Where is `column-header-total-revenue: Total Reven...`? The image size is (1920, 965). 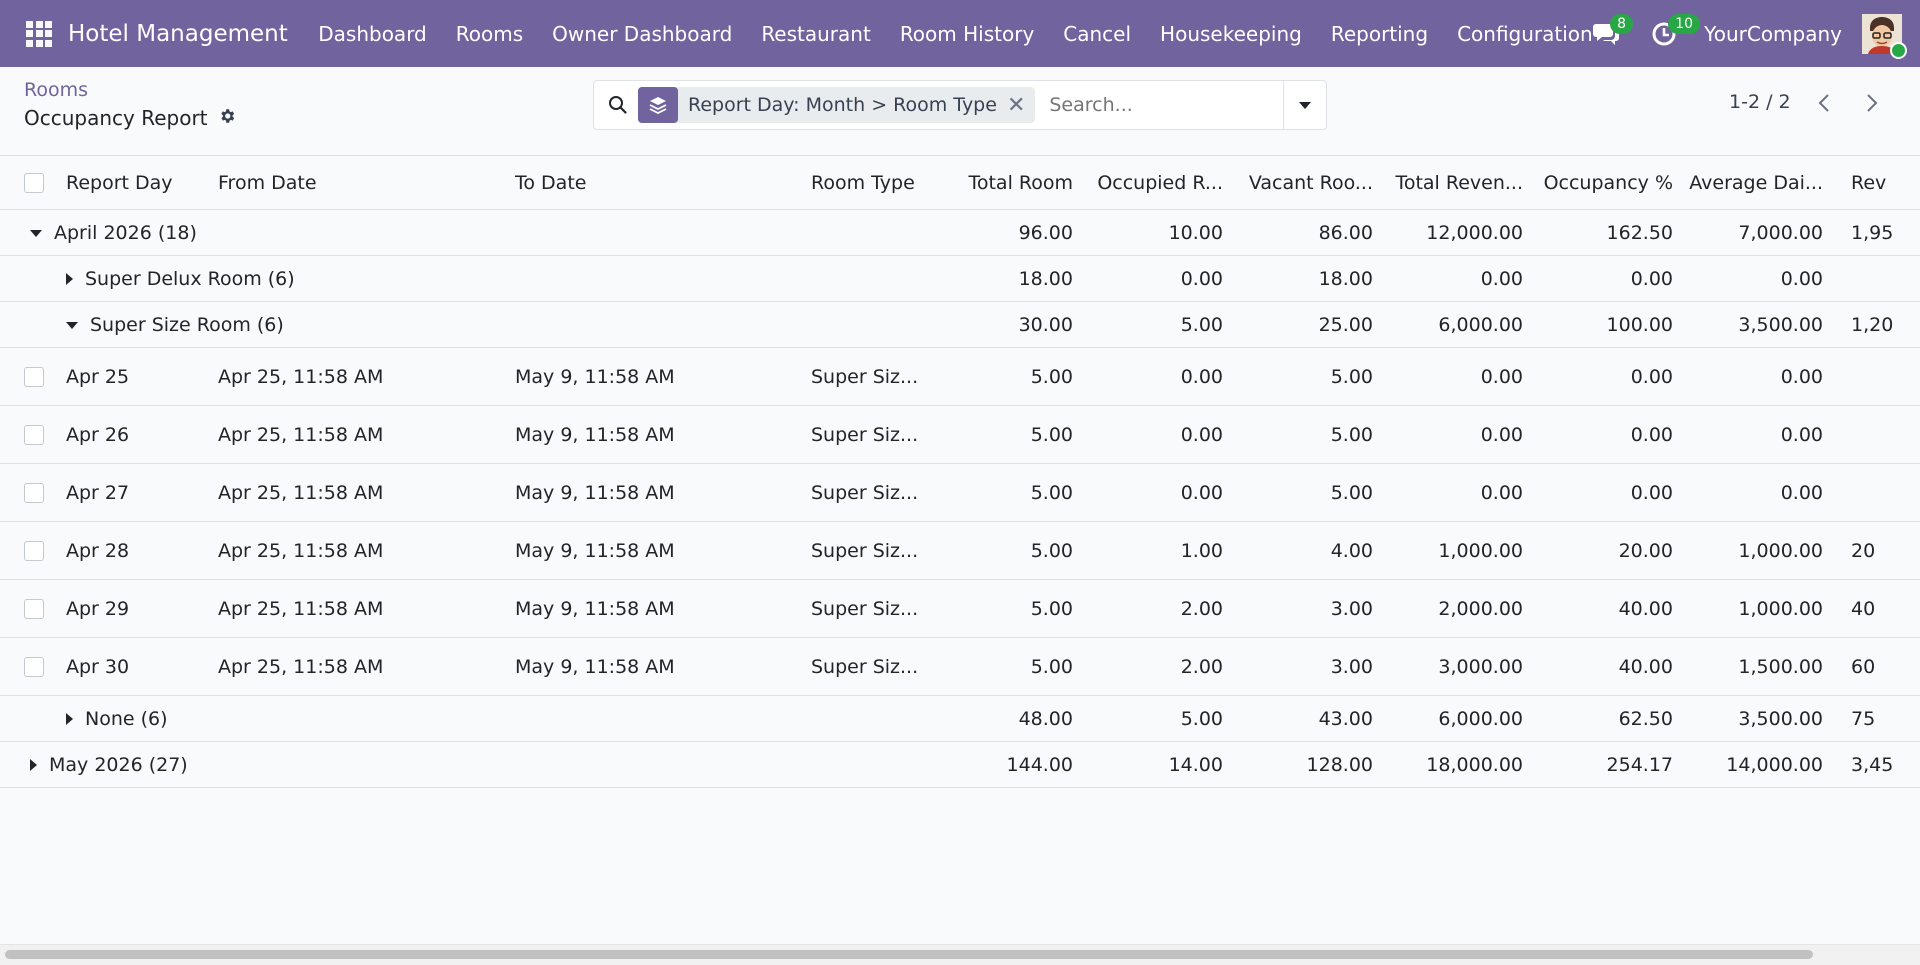 column-header-total-revenue: Total Reven... is located at coordinates (1462, 183).